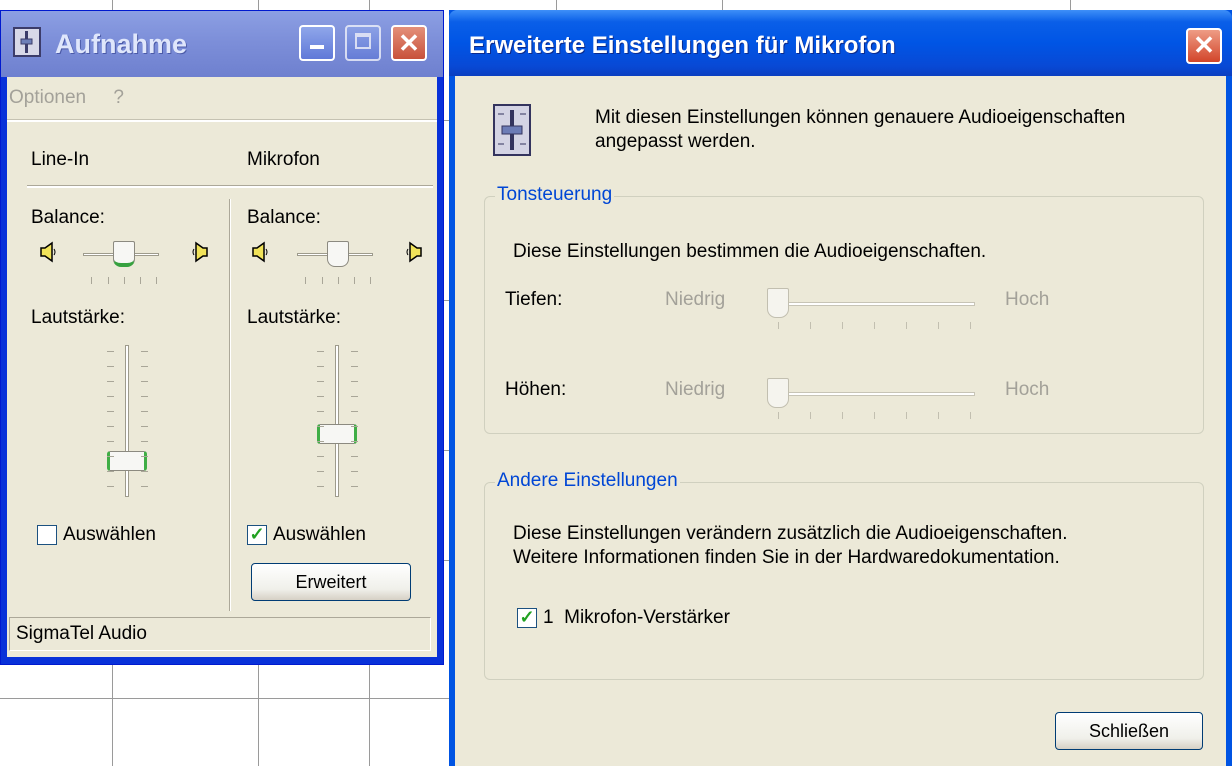  Describe the element at coordinates (118, 97) in the screenshot. I see `menu-item-help: ?` at that location.